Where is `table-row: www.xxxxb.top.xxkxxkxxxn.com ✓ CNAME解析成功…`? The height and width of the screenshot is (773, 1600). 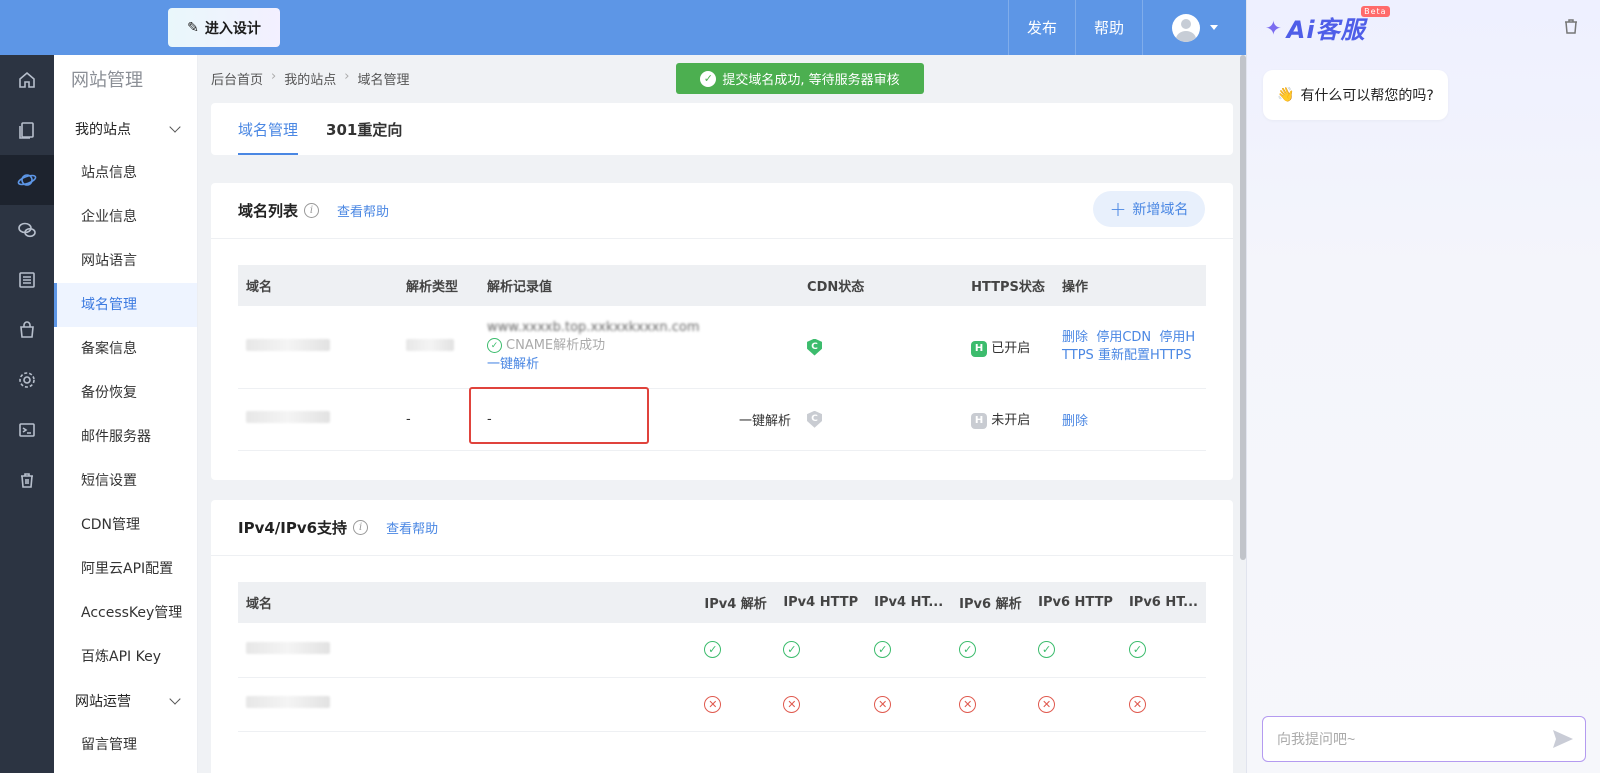 table-row: www.xxxxb.top.xxkxxkxxxn.com ✓ CNAME解析成功… is located at coordinates (722, 347).